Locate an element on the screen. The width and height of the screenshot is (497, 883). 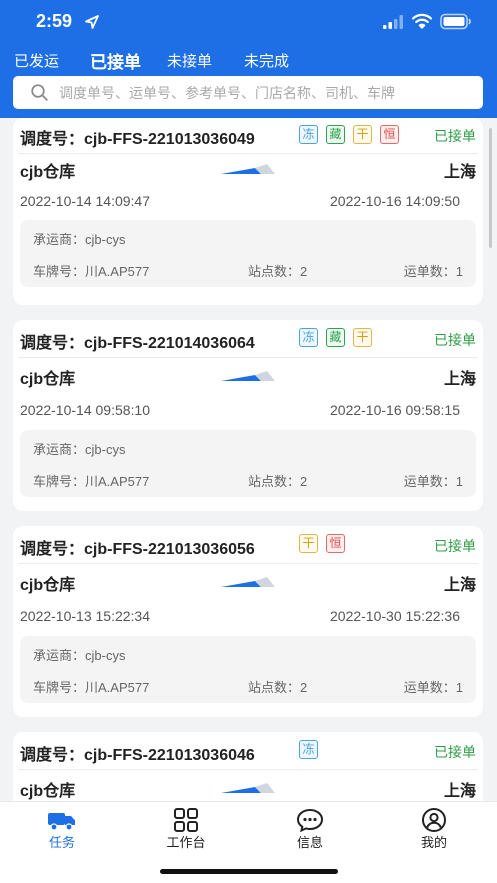
tab-incomplete: 未完成 is located at coordinates (266, 60).